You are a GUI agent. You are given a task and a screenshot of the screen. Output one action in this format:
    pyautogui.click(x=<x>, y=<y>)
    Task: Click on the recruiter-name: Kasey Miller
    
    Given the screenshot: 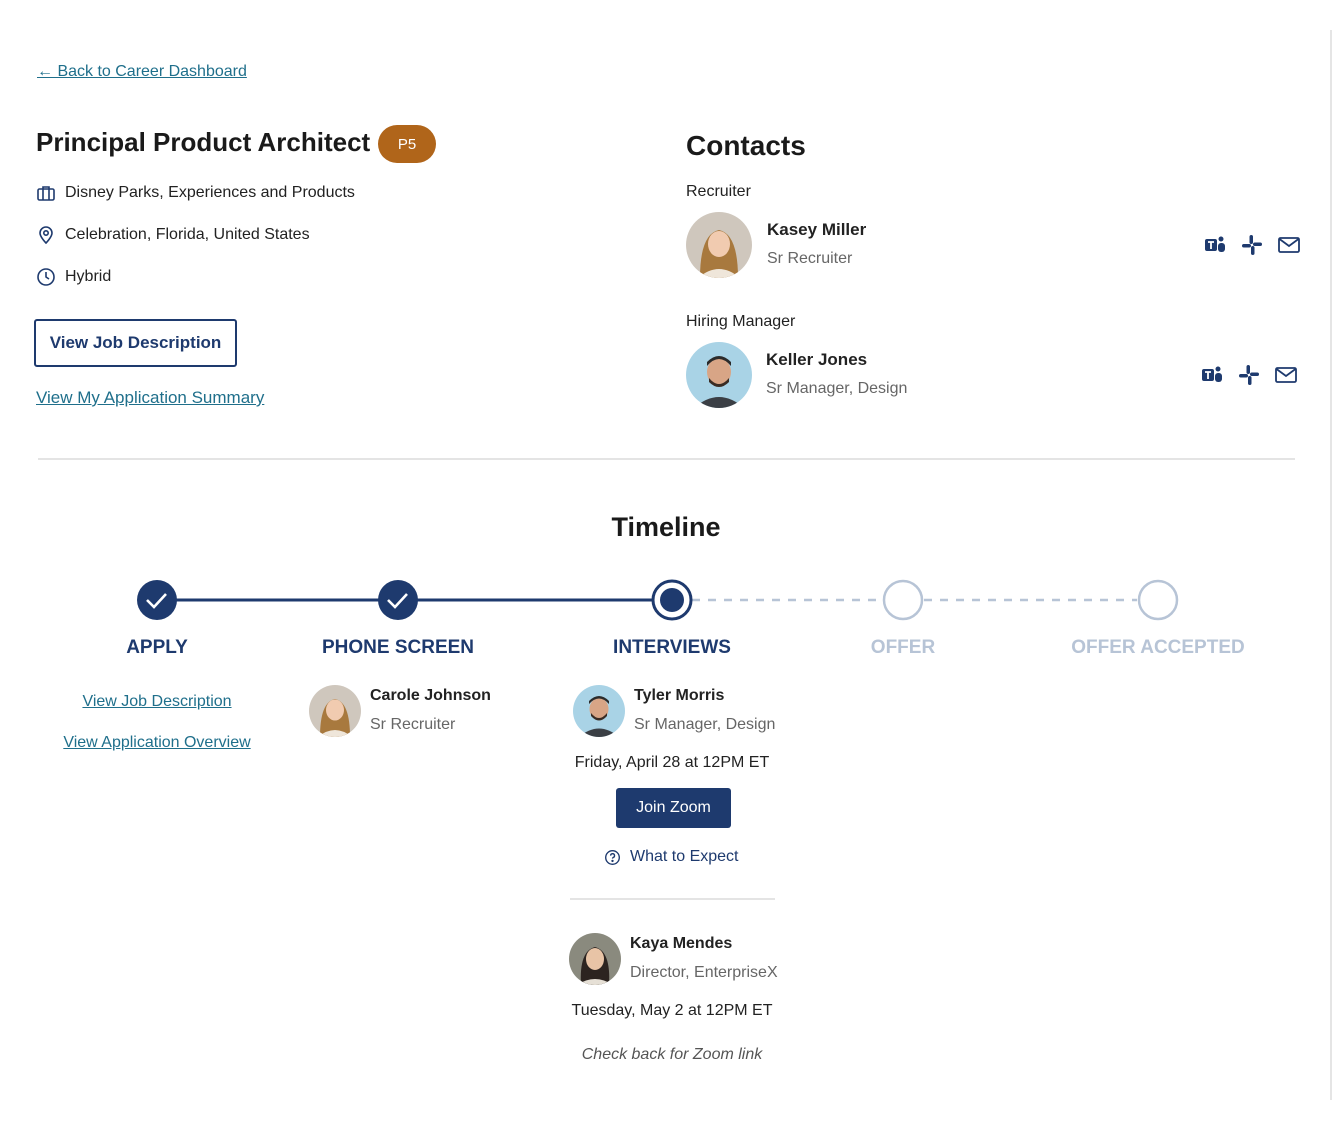 What is the action you would take?
    pyautogui.click(x=817, y=229)
    